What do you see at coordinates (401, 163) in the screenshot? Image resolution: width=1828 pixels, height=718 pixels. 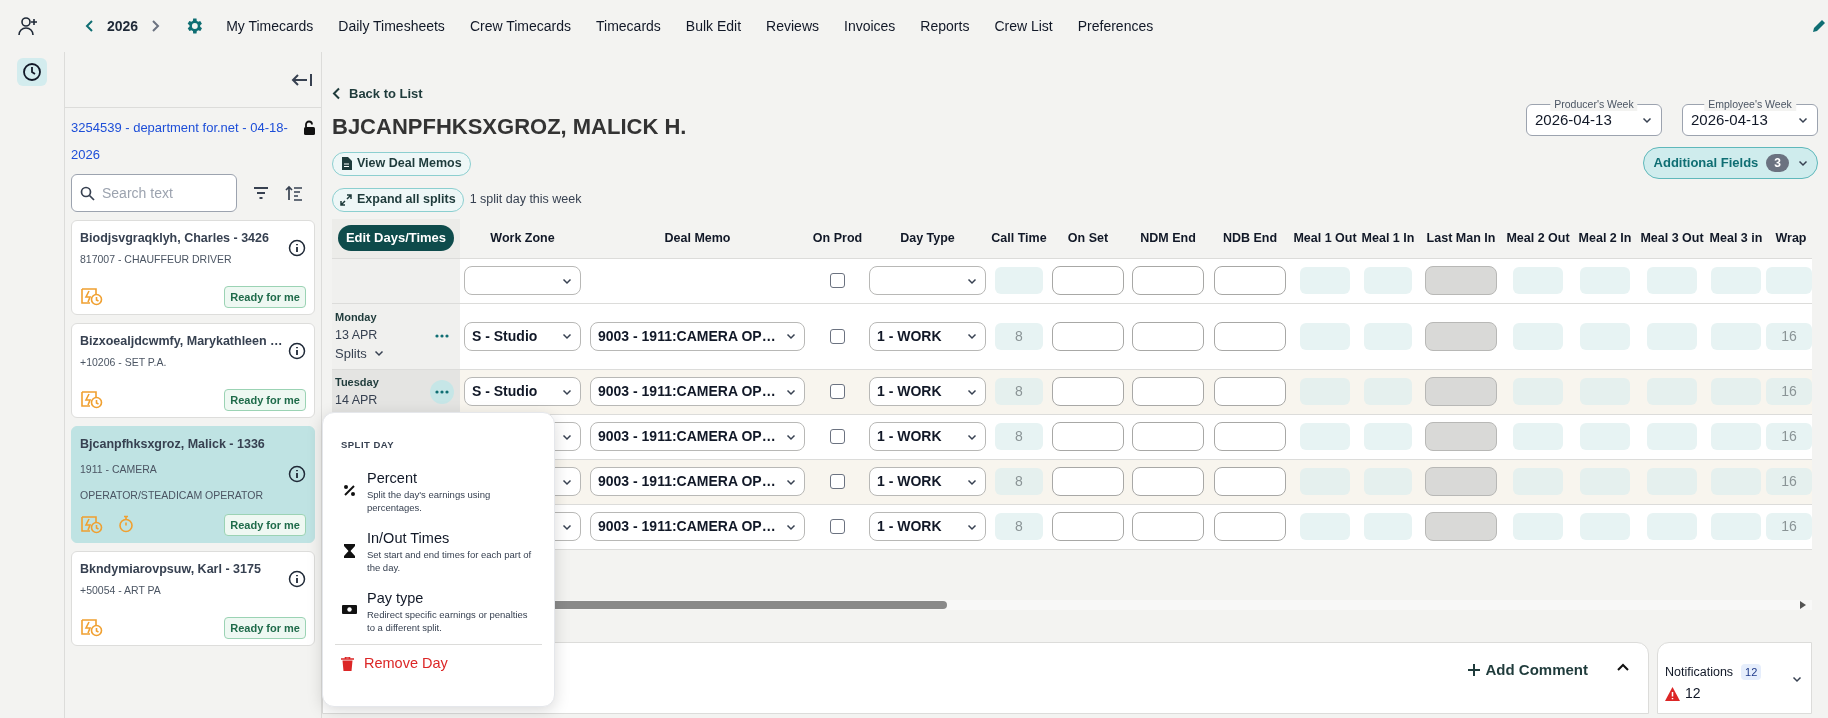 I see `view-deal-memos-button: View Deal Memos` at bounding box center [401, 163].